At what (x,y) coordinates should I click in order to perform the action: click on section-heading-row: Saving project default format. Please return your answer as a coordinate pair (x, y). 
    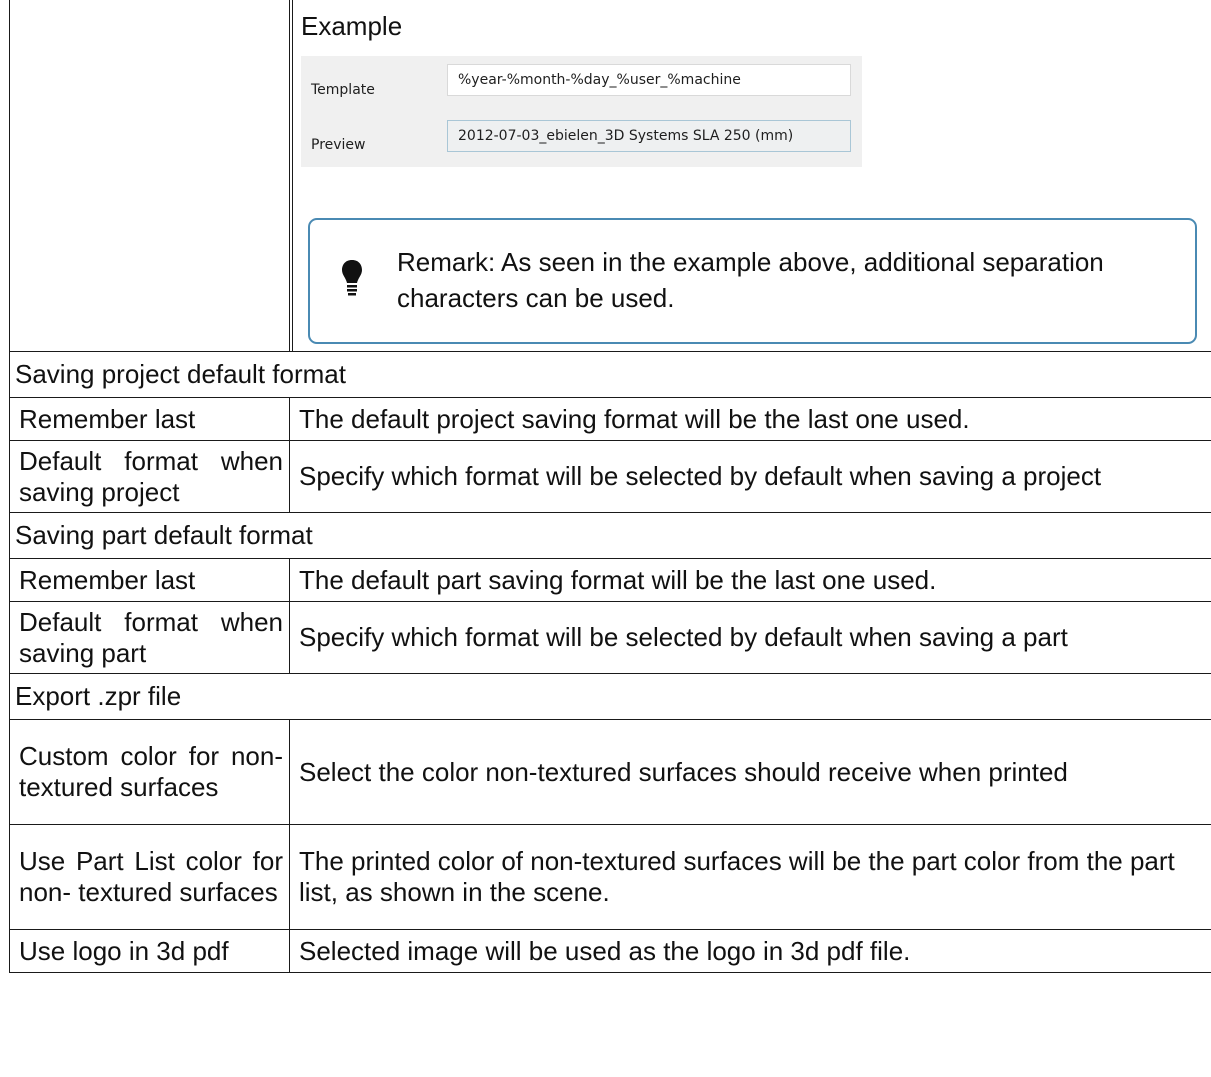
    Looking at the image, I should click on (610, 374).